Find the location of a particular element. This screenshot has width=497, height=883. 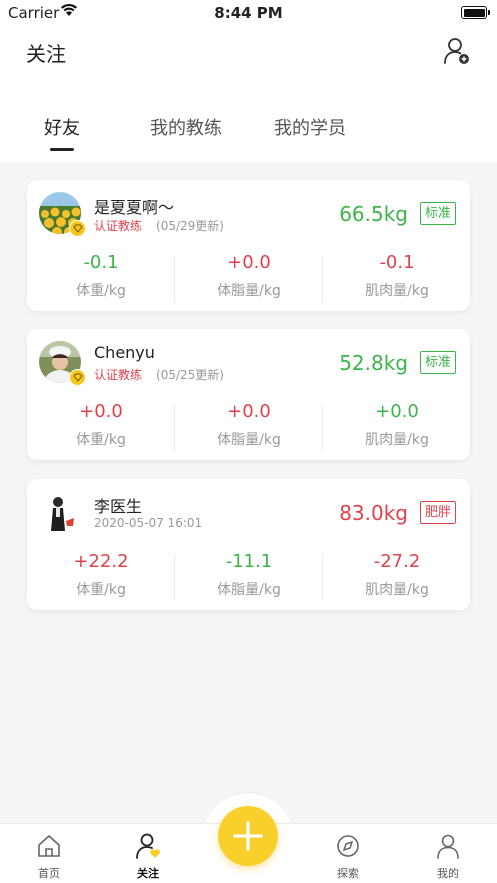

nav-label: 首页 is located at coordinates (49, 873).